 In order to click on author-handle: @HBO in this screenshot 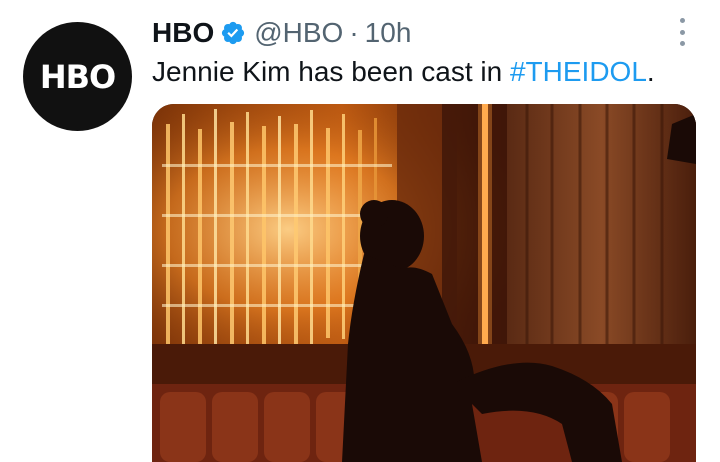, I will do `click(298, 33)`.